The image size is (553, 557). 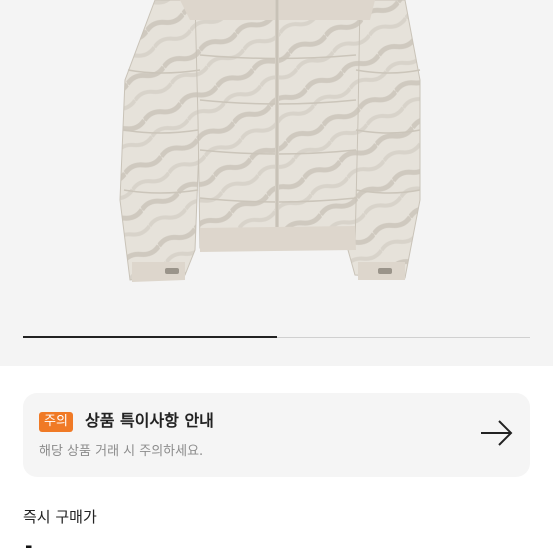 What do you see at coordinates (497, 433) in the screenshot?
I see `arrow-right-icon` at bounding box center [497, 433].